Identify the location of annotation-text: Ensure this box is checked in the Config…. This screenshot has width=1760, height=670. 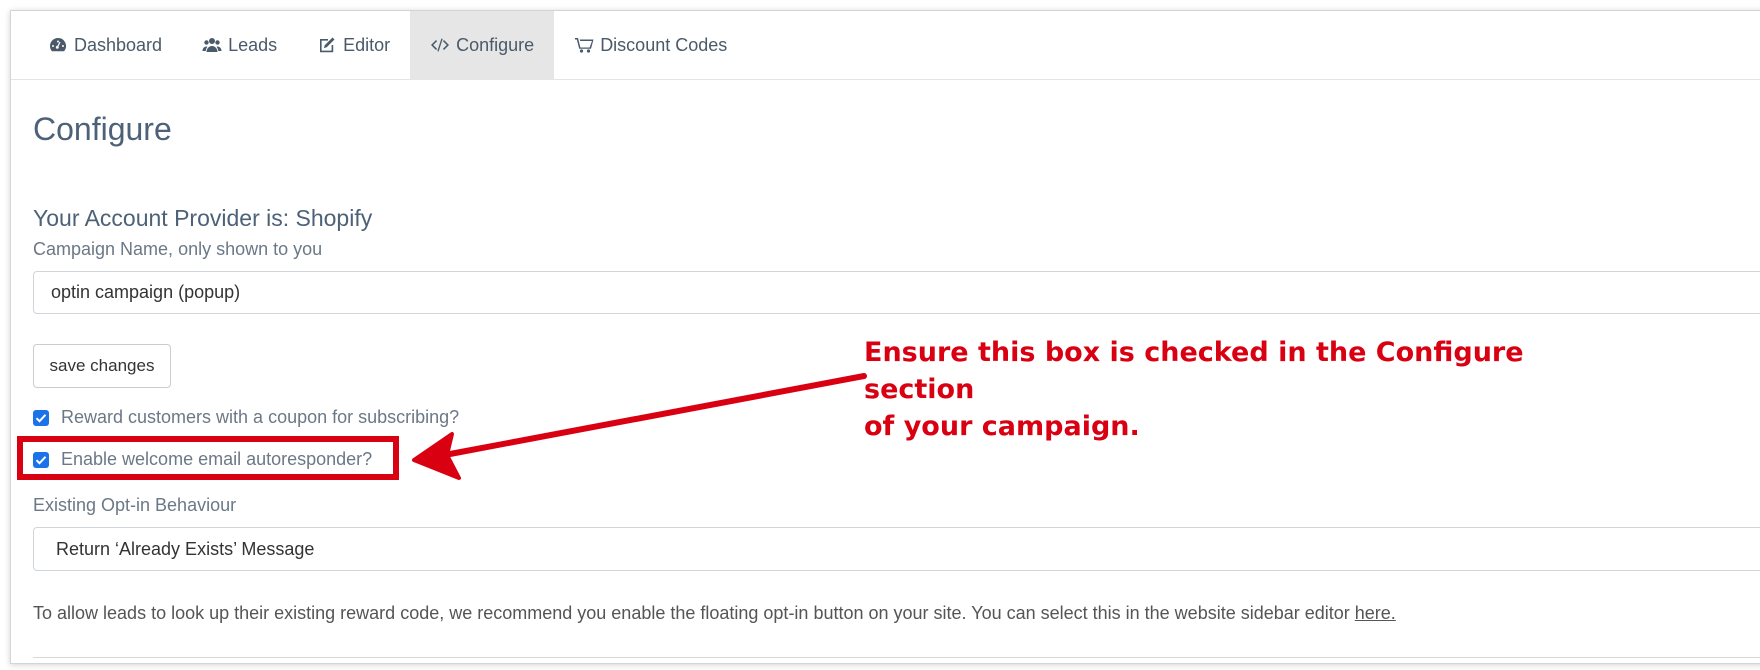
(1224, 389).